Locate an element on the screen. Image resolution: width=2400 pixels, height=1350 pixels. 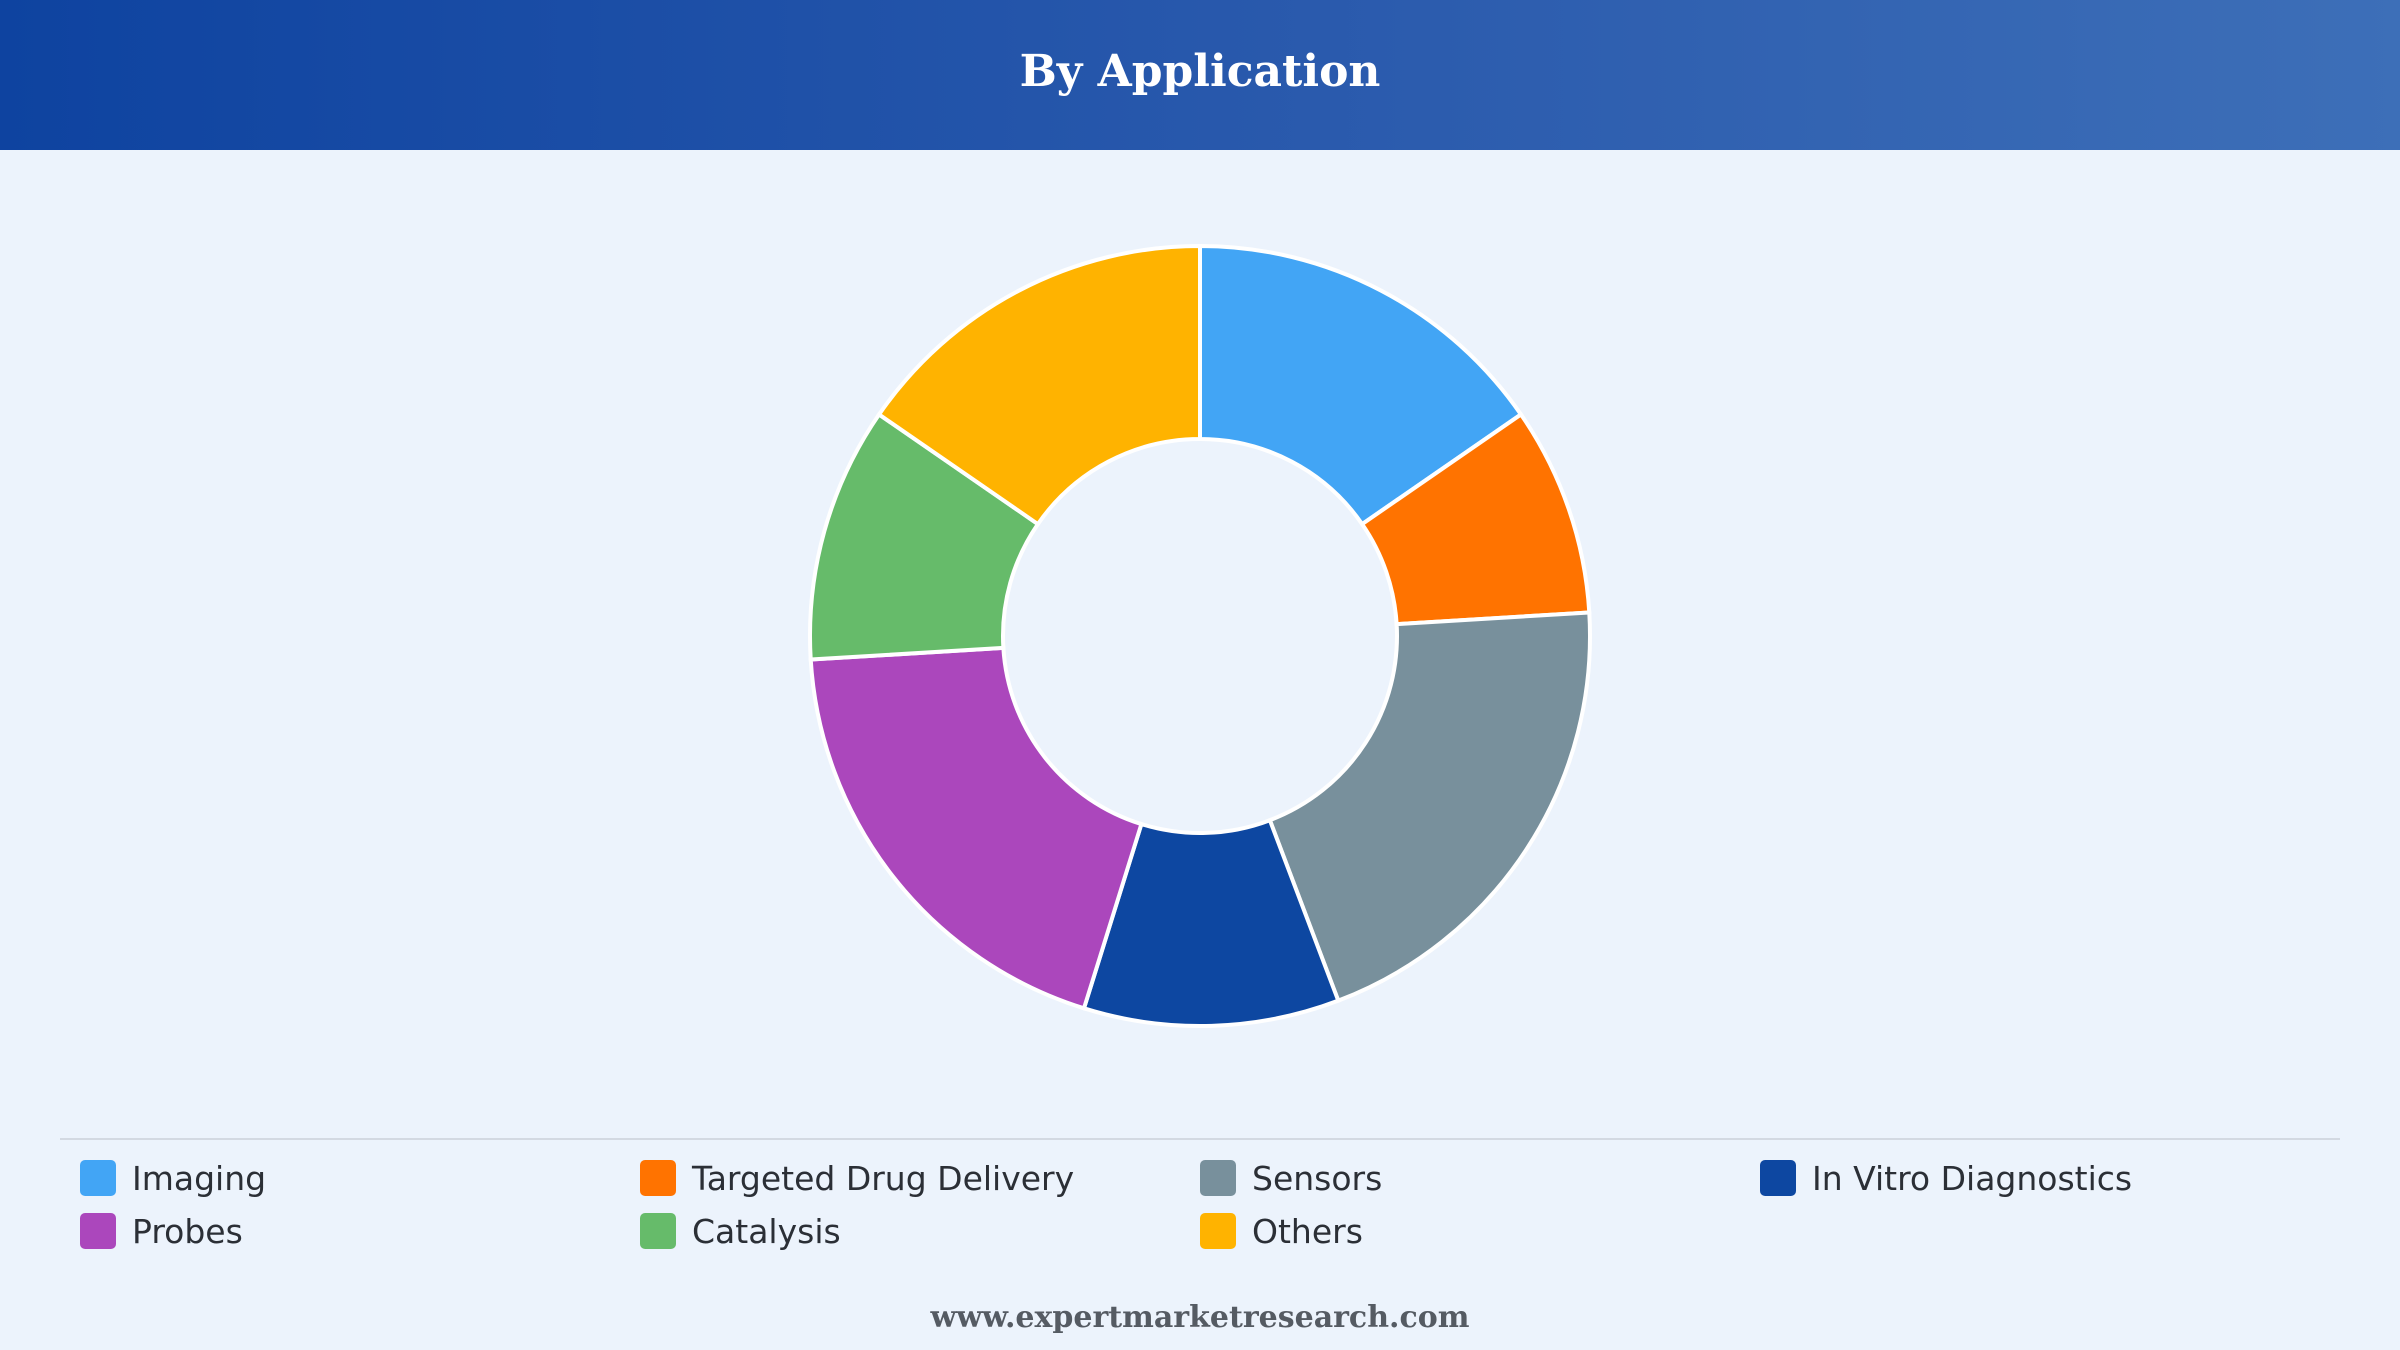
legend-item-imaging: Imaging is located at coordinates (173, 1178).